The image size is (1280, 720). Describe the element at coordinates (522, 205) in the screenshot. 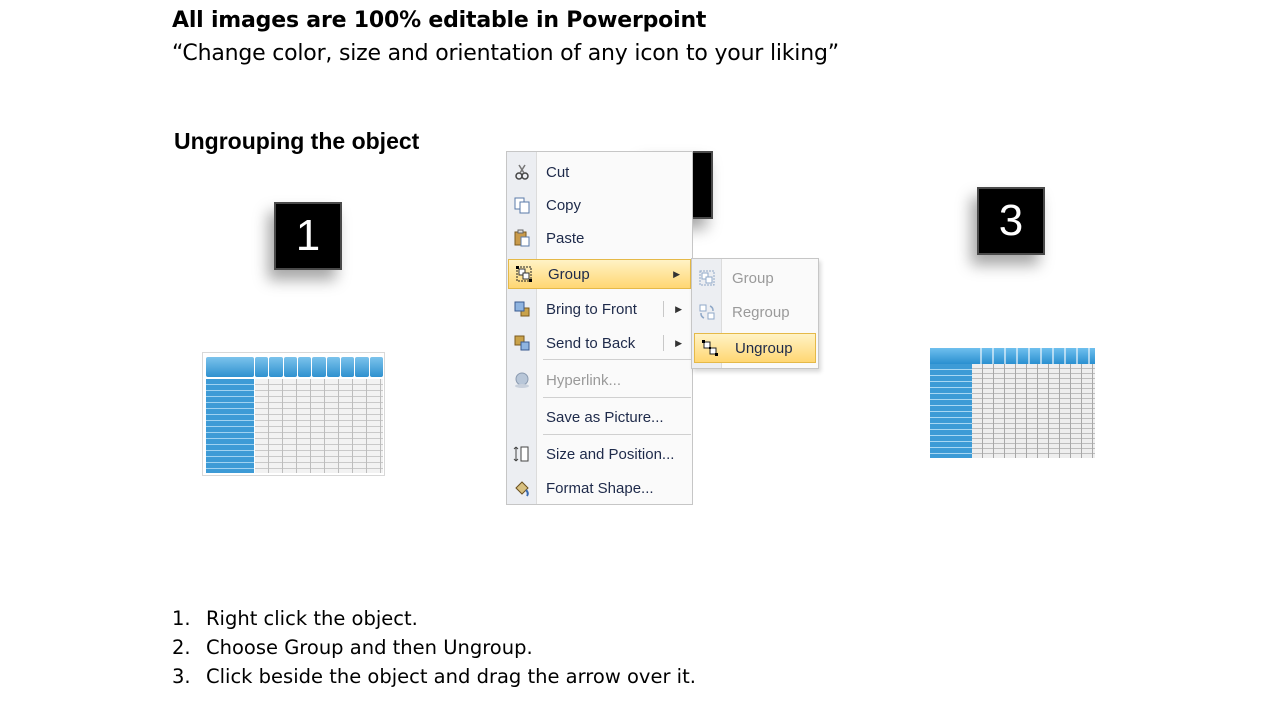

I see `copy-icon` at that location.